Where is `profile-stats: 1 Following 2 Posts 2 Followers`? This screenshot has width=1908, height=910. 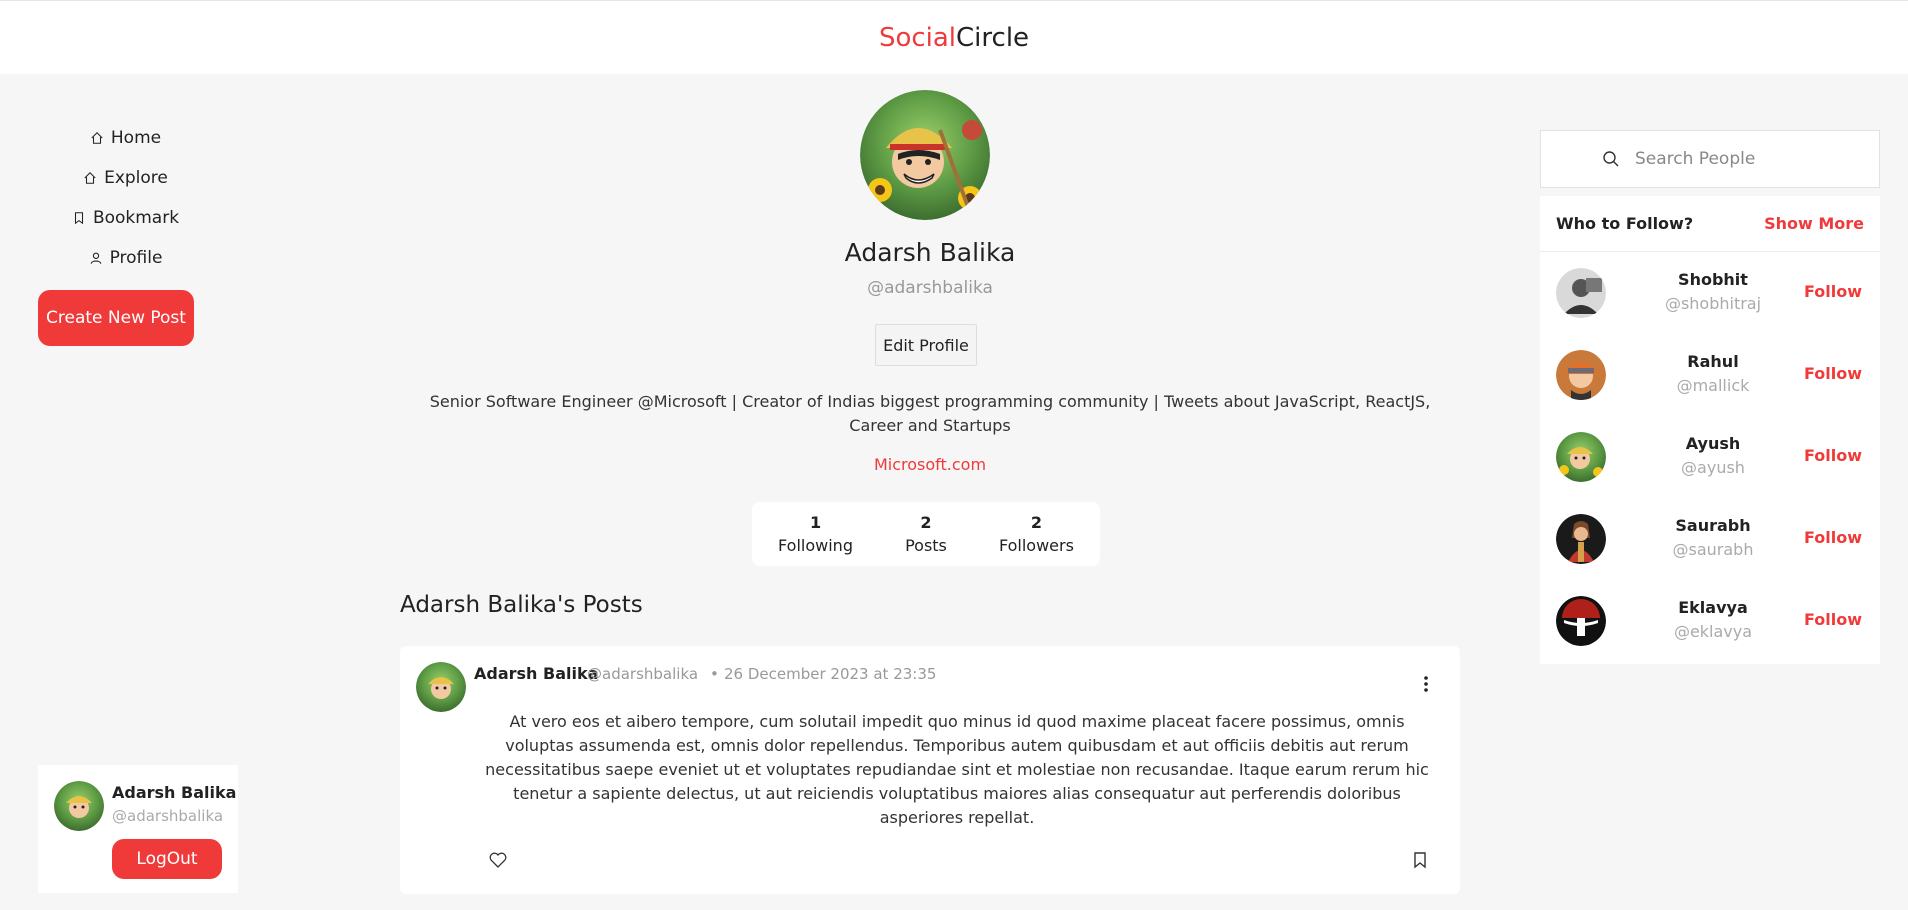
profile-stats: 1 Following 2 Posts 2 Followers is located at coordinates (926, 534).